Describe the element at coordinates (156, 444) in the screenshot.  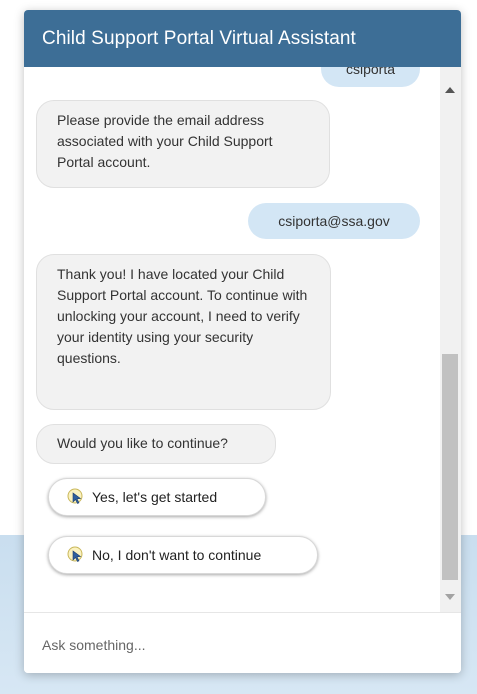
I see `bot-message: Would you like to continue?` at that location.